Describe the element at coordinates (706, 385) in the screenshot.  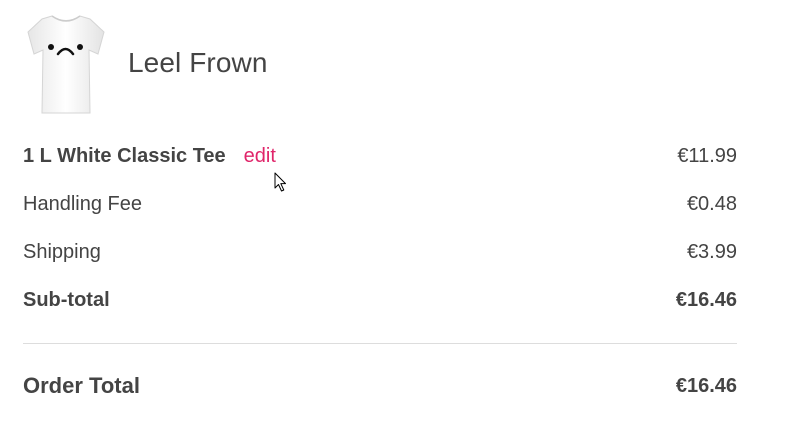
I see `order-total-price: €16.46` at that location.